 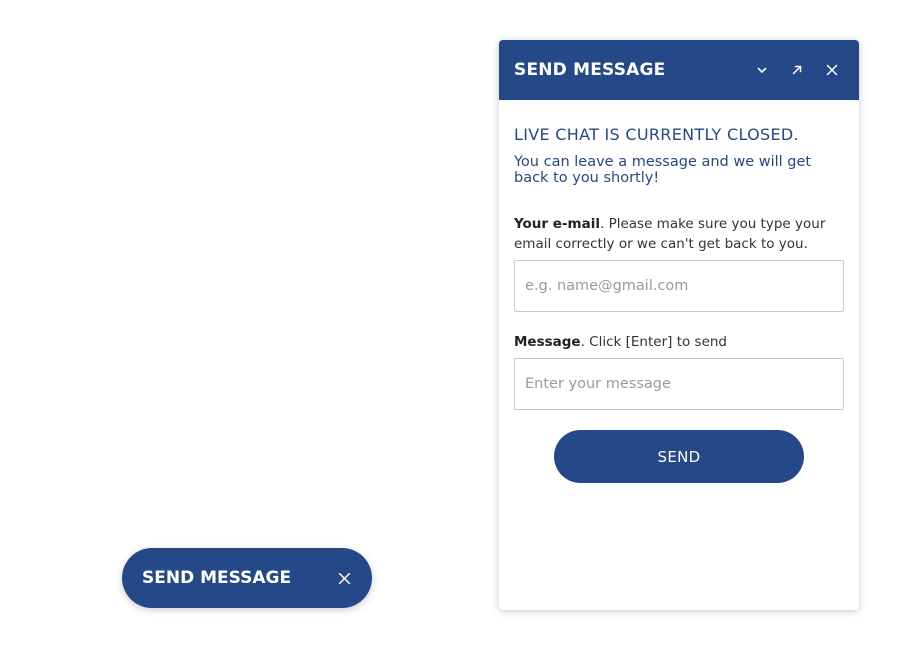 What do you see at coordinates (656, 134) in the screenshot?
I see `status-title: LIVE CHAT IS CURRENTLY CLOSED.` at bounding box center [656, 134].